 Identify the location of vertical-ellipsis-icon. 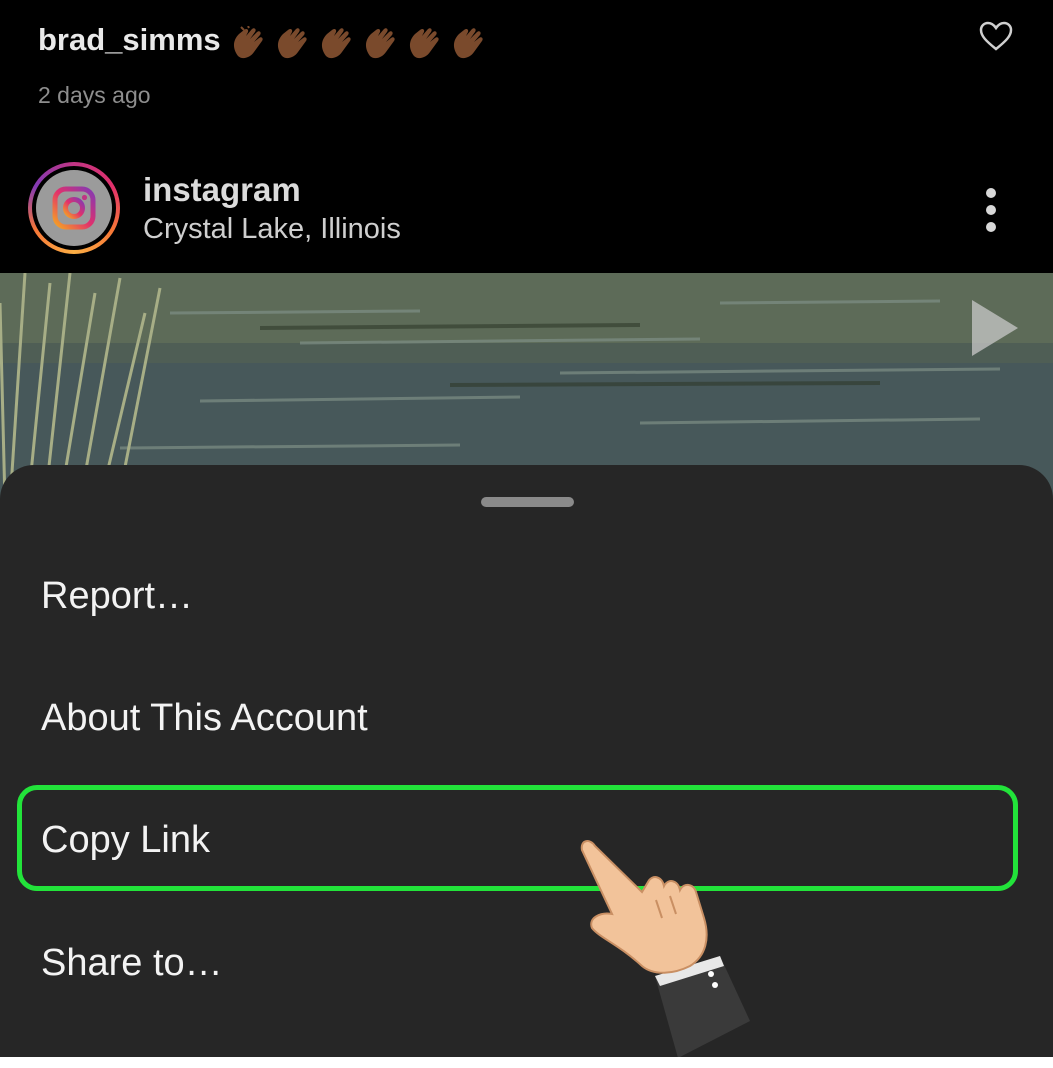
(991, 210).